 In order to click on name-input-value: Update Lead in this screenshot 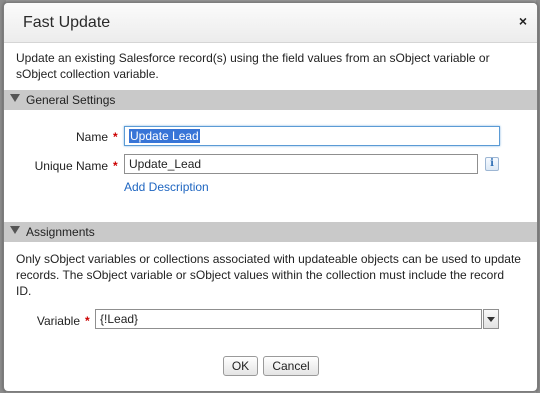, I will do `click(164, 136)`.